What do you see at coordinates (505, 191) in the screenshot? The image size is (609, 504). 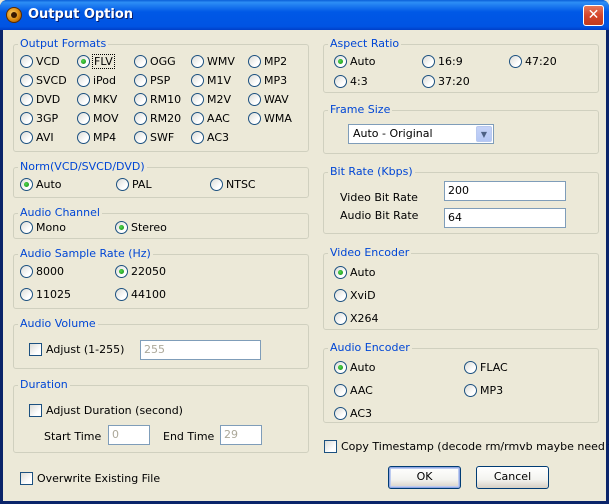 I see `video-bit-rate-input: 200` at bounding box center [505, 191].